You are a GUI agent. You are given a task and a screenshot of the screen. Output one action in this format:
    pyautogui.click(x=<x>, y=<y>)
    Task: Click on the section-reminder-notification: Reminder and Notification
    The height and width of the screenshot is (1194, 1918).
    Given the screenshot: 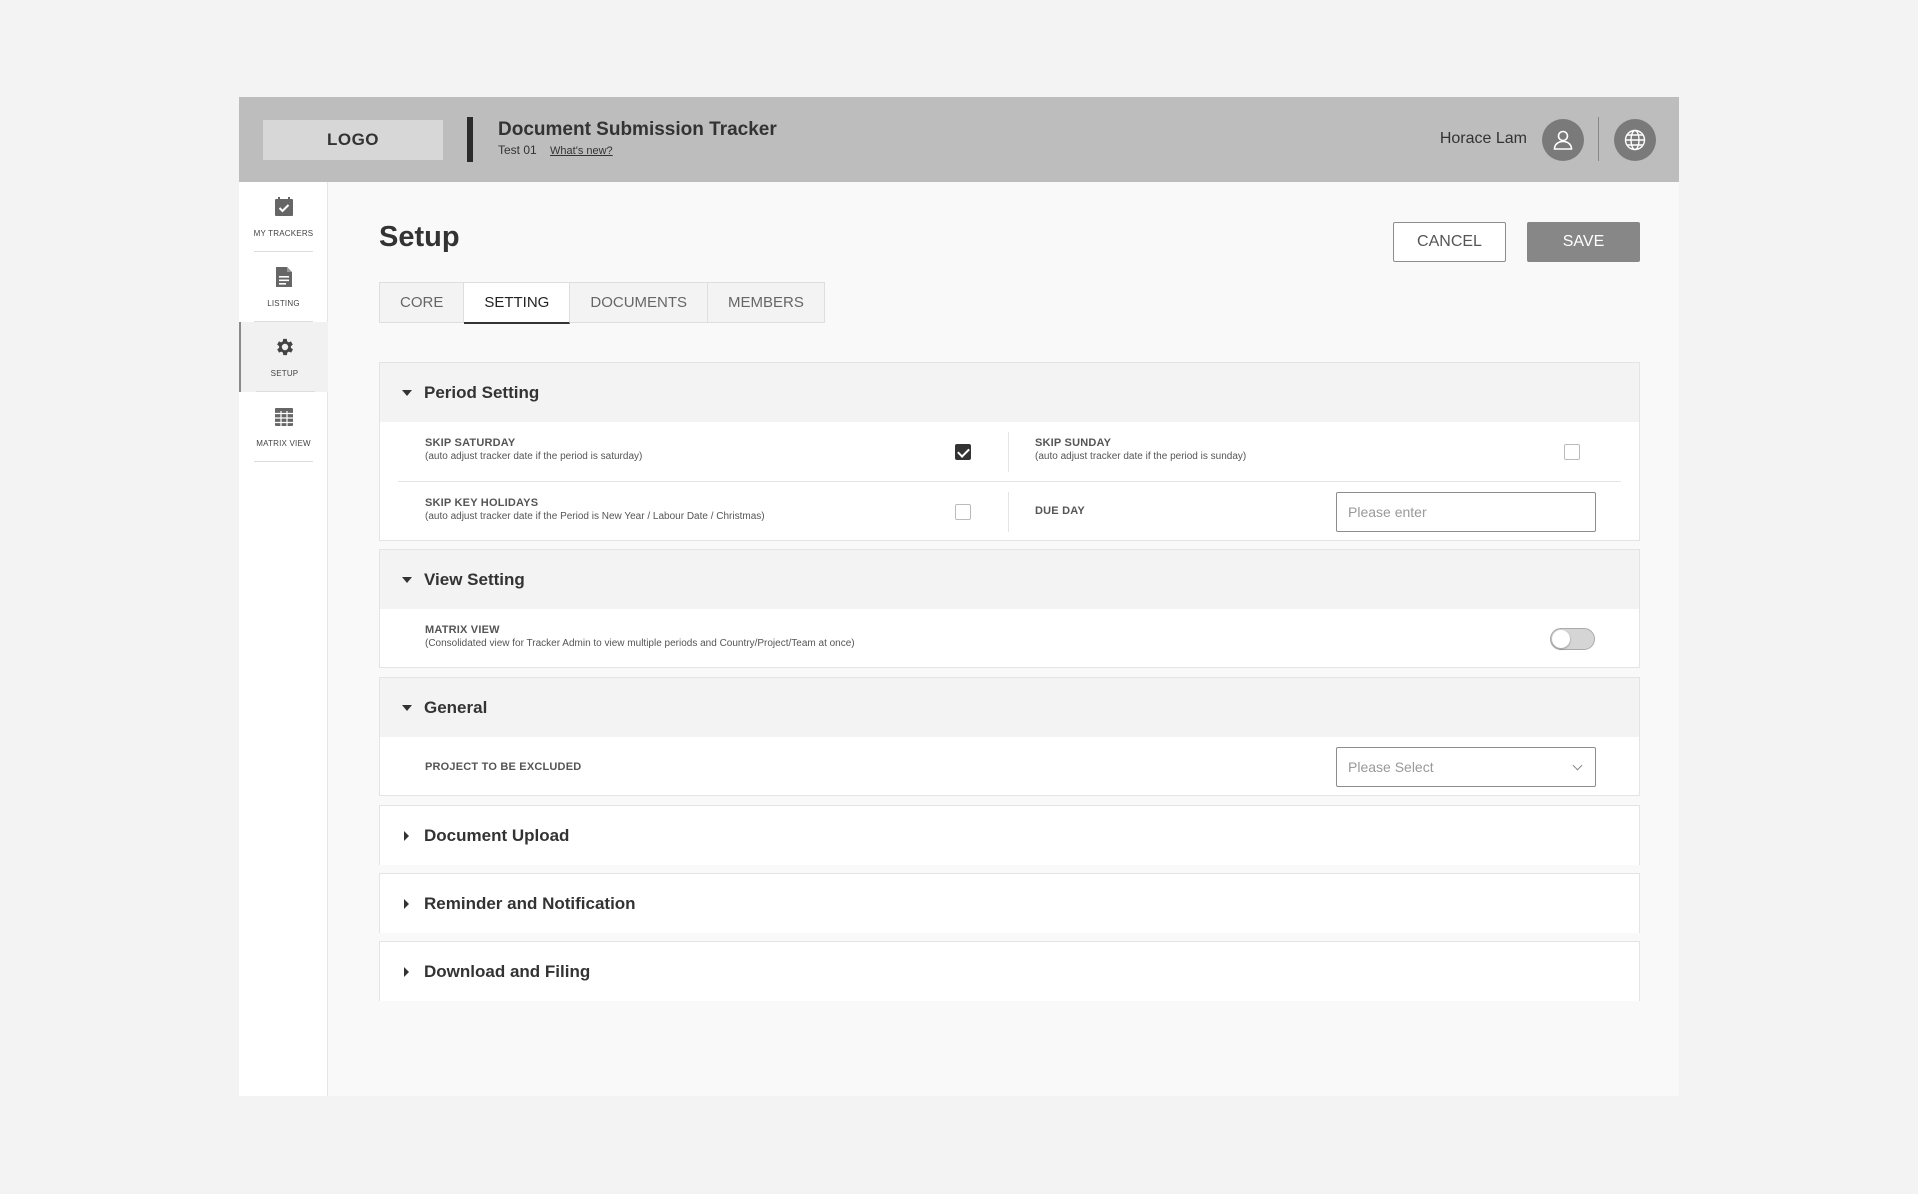 What is the action you would take?
    pyautogui.click(x=1009, y=903)
    